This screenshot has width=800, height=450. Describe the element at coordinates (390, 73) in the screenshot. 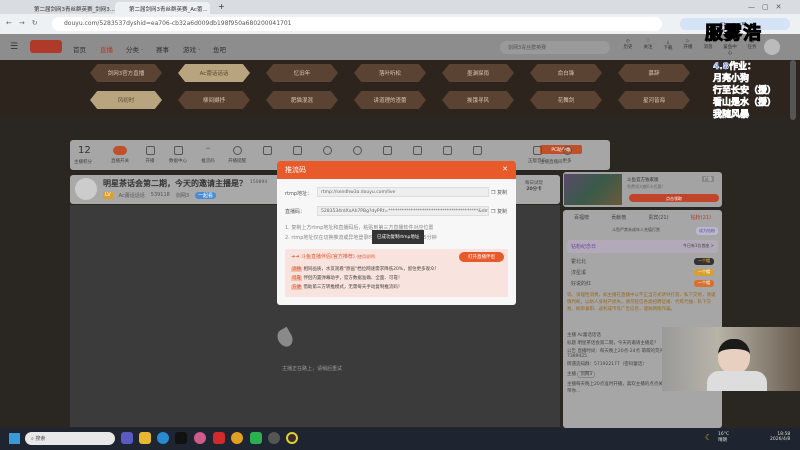

I see `banner-button: 落叶听松` at that location.